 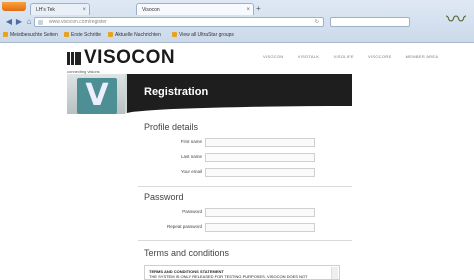 I want to click on last-name-field, so click(x=260, y=157).